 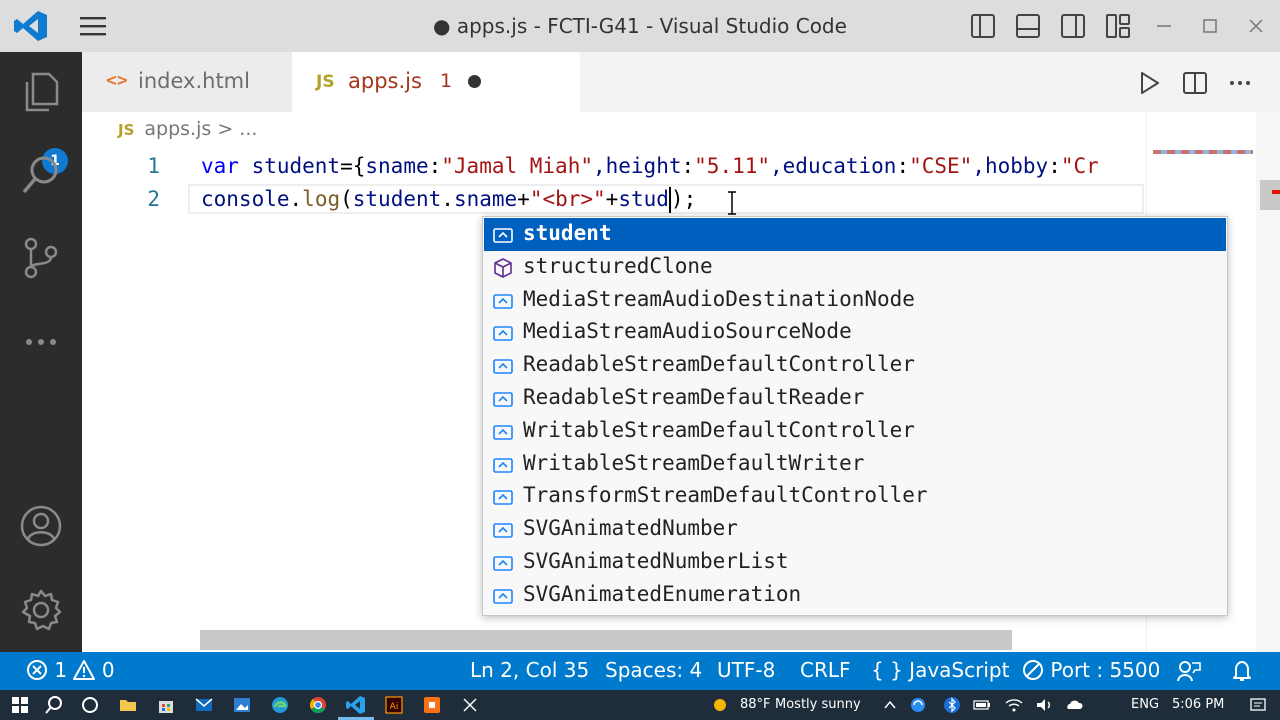 What do you see at coordinates (37, 670) in the screenshot?
I see `error-icon` at bounding box center [37, 670].